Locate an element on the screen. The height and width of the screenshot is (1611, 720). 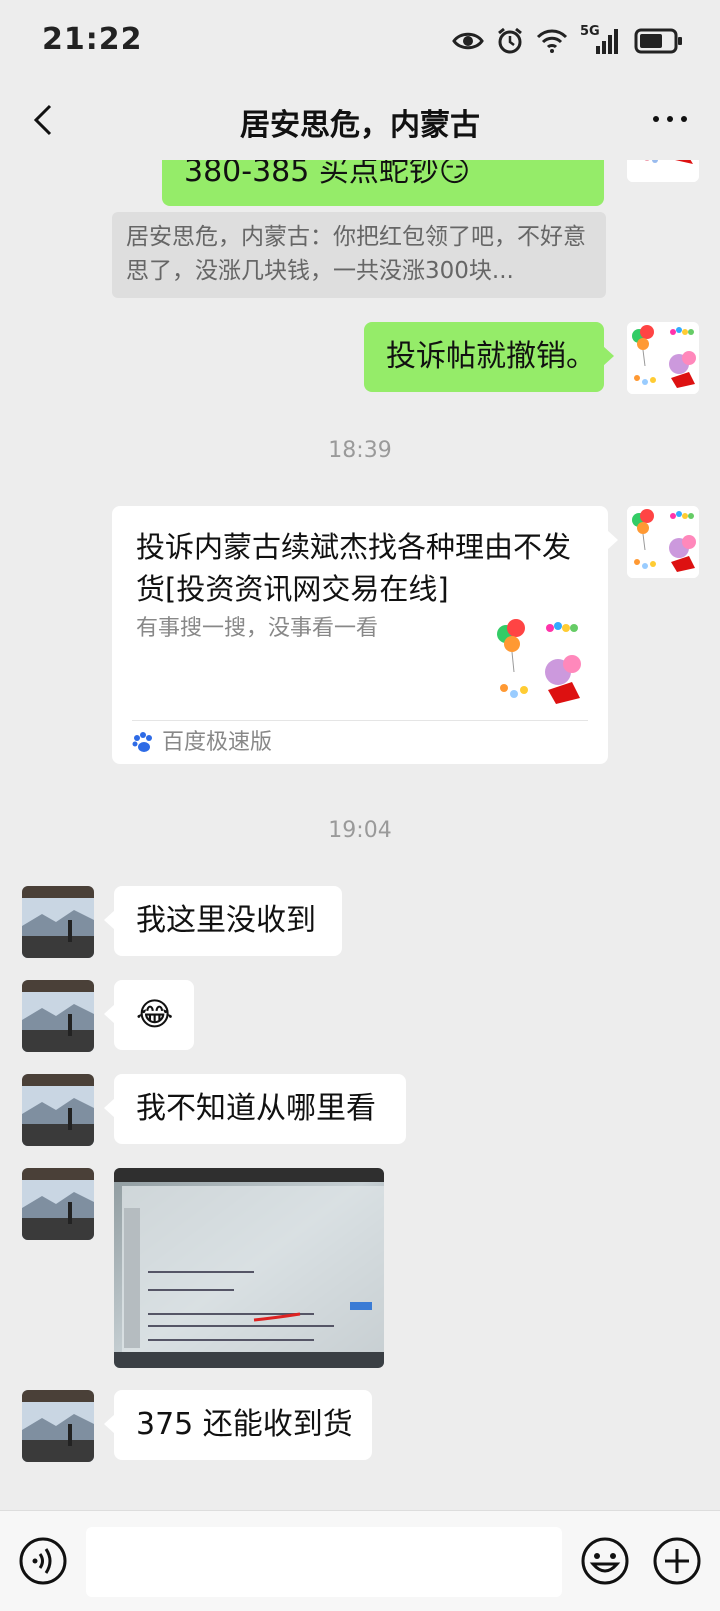
status-bar: 21:22 5G is located at coordinates (360, 42).